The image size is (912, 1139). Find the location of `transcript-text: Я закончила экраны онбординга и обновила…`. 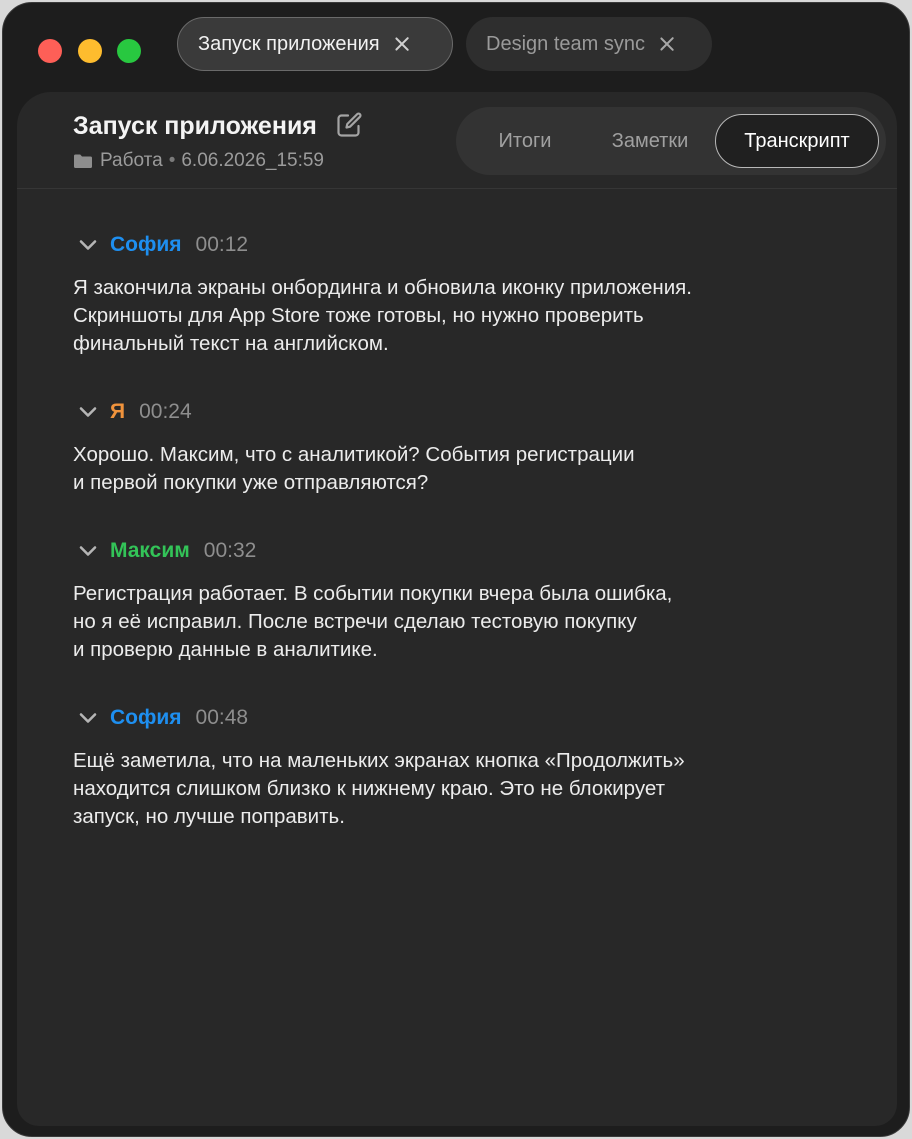

transcript-text: Я закончила экраны онбординга и обновила… is located at coordinates (382, 315).